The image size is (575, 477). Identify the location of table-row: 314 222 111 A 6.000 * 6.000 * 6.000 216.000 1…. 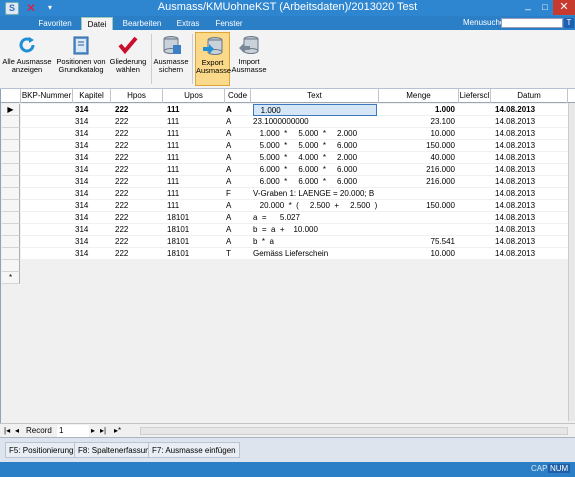
(288, 170).